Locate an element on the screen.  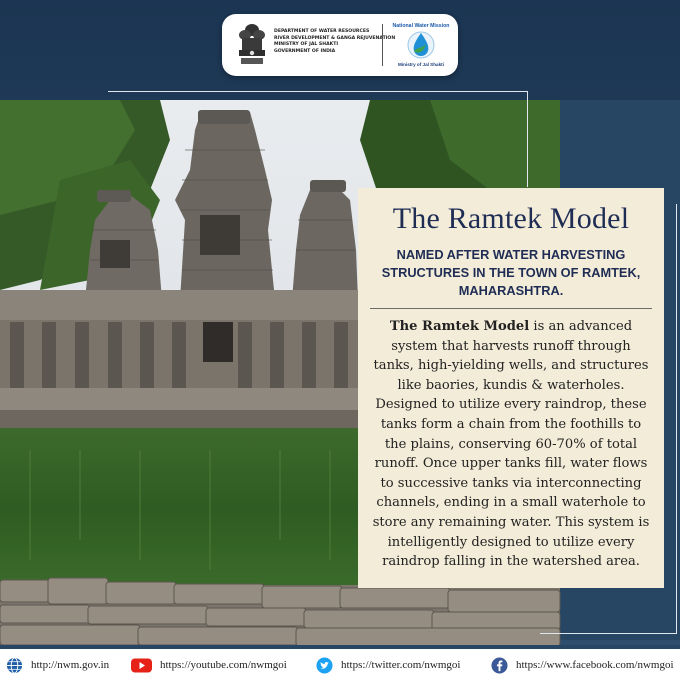
facebook-link-text: https://www.facebook.com/nwmgoi is located at coordinates (595, 665).